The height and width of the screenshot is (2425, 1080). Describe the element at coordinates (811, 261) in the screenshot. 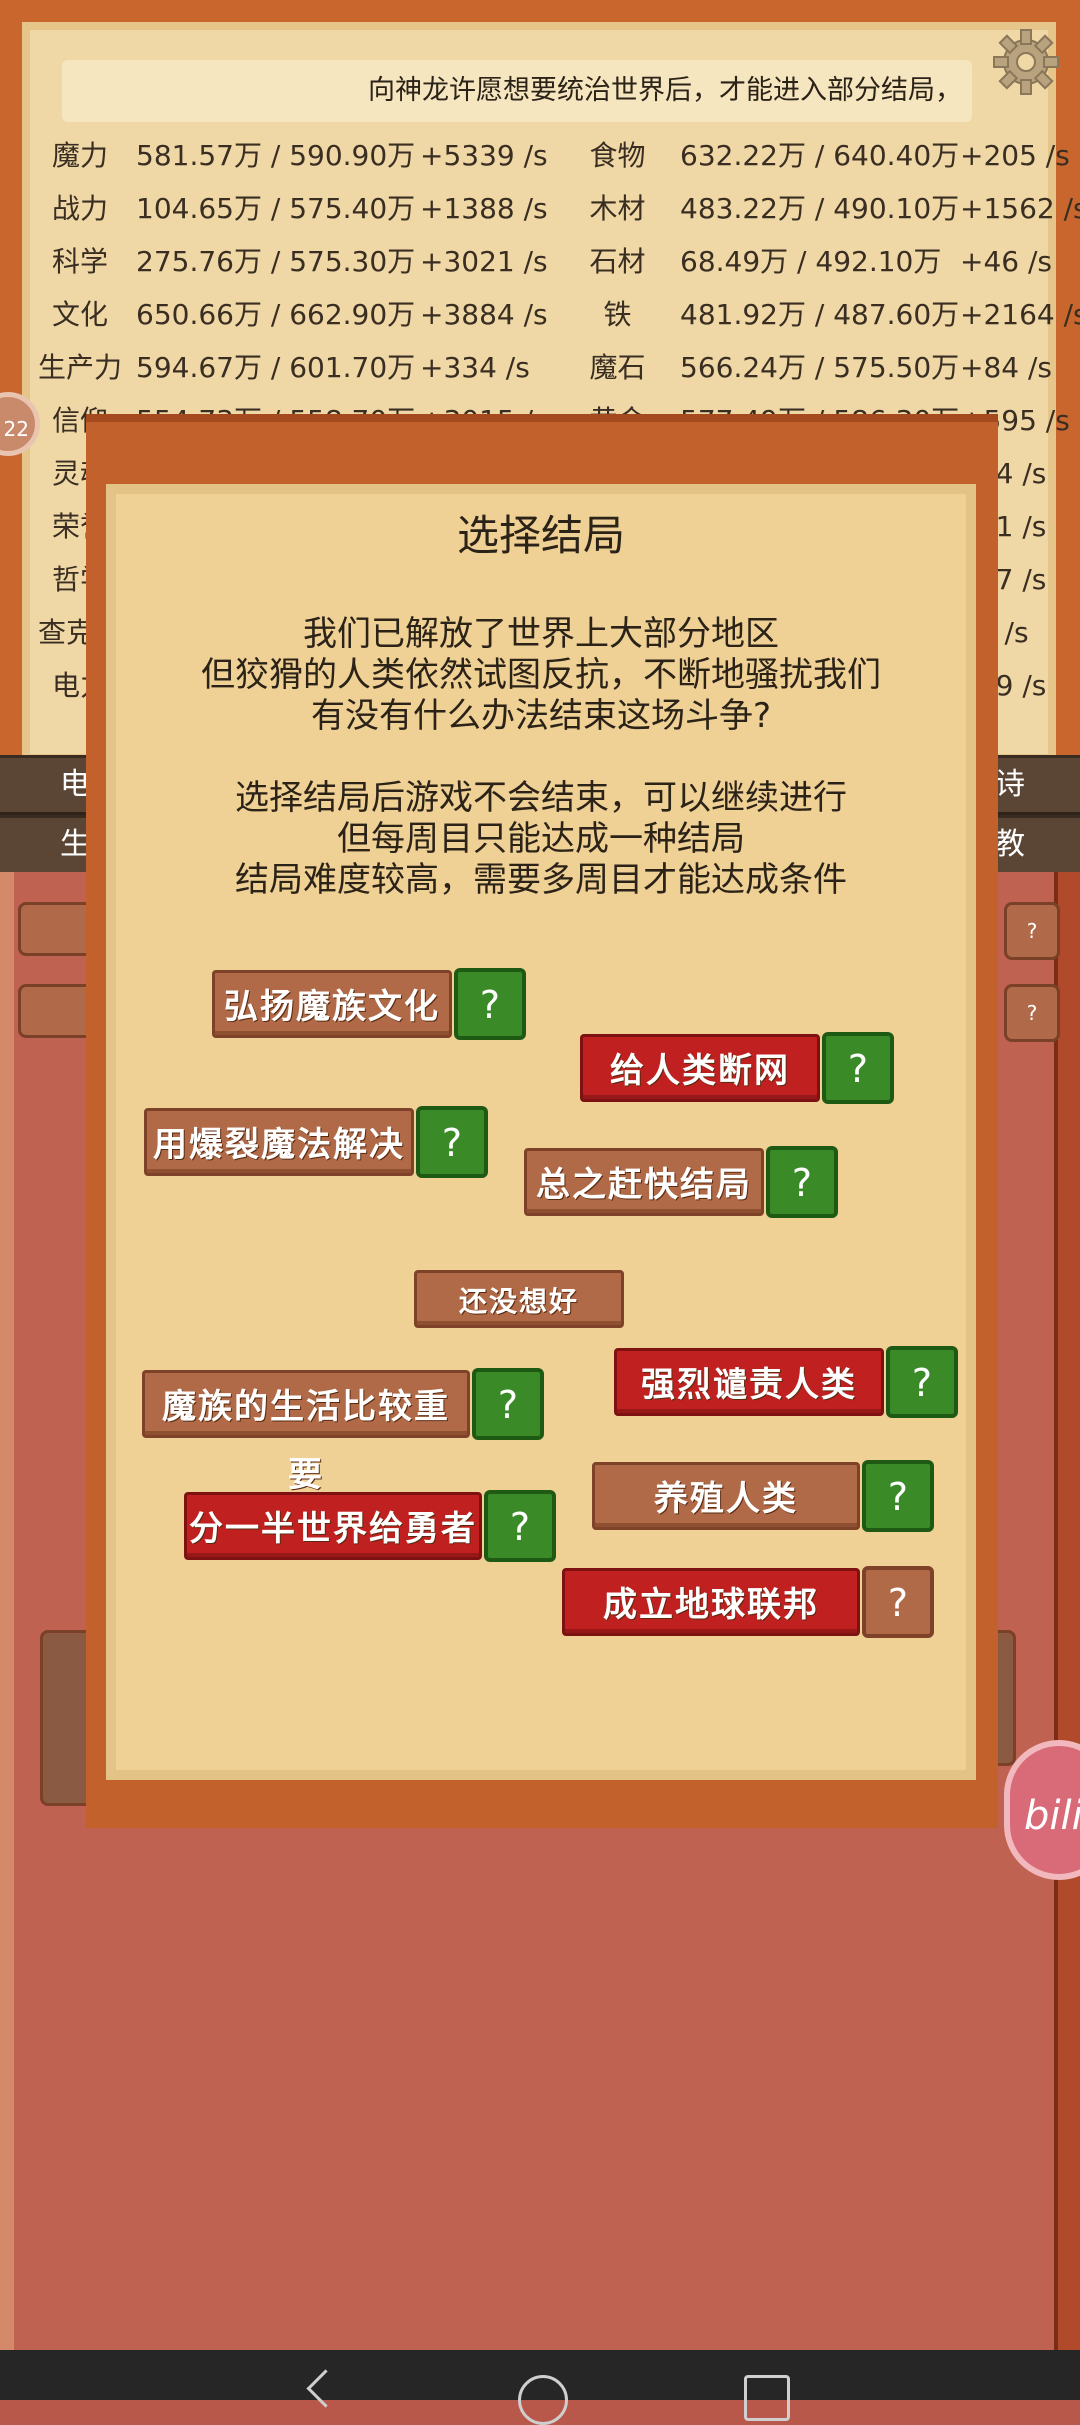

I see `resource-value: 68.49万 / 492.10万` at that location.